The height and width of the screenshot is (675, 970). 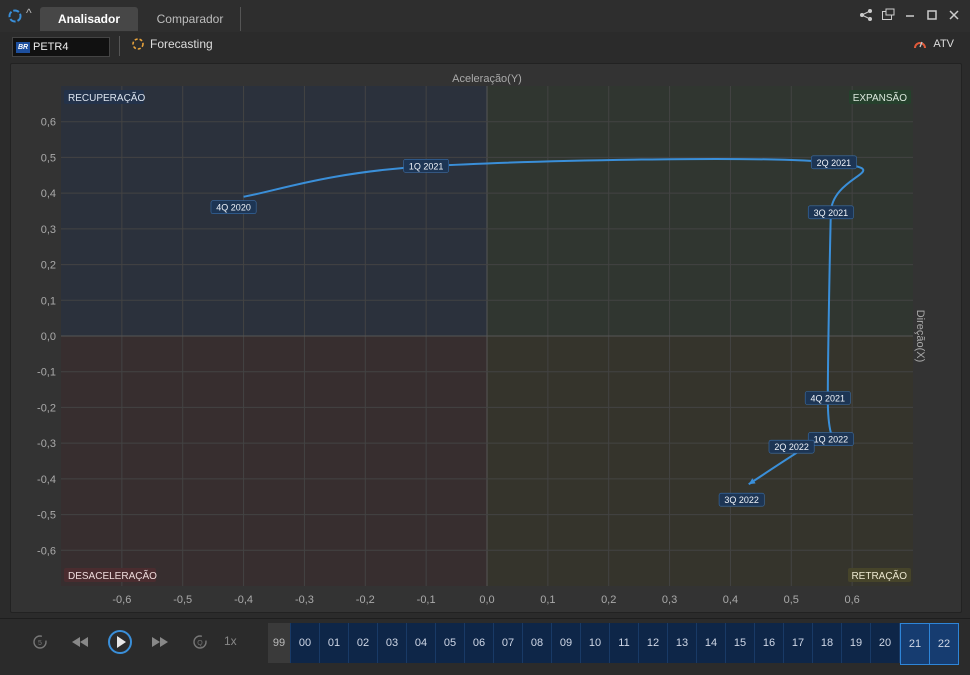 I want to click on toolbar: BR PETR4 Forecasting ATV, so click(x=485, y=46).